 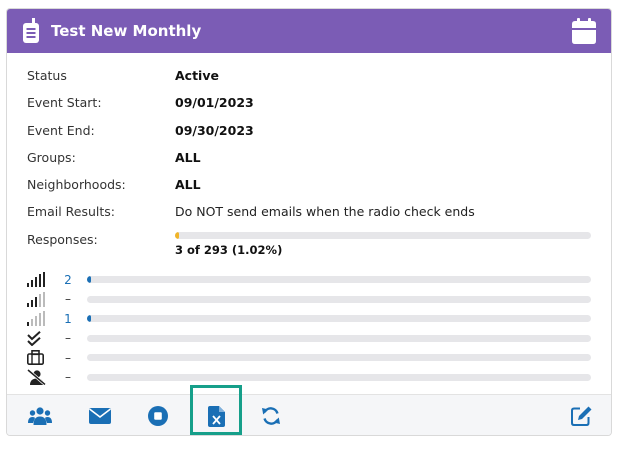 I want to click on users-icon, so click(x=40, y=416).